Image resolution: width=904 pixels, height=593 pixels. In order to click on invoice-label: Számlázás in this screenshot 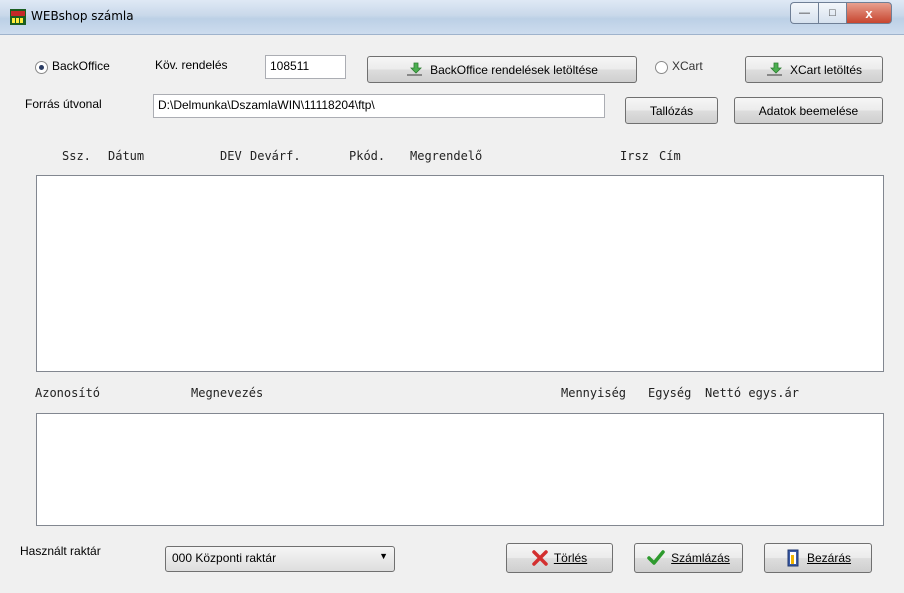, I will do `click(700, 558)`.